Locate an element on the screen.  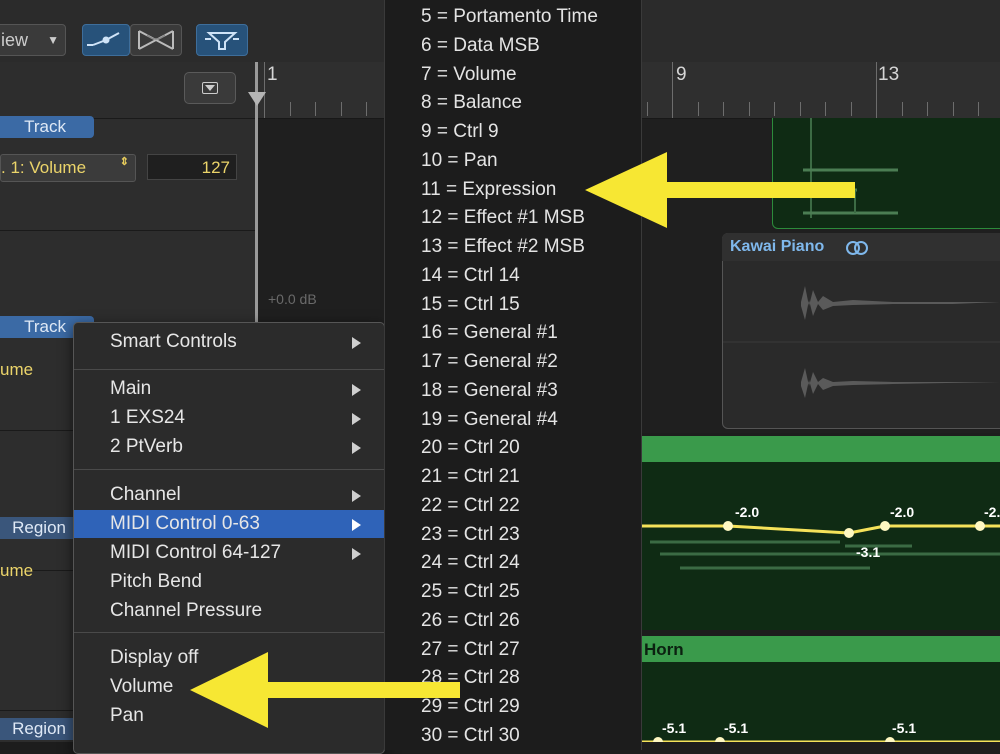
chevron-down-icon: ▼ is located at coordinates (53, 40).